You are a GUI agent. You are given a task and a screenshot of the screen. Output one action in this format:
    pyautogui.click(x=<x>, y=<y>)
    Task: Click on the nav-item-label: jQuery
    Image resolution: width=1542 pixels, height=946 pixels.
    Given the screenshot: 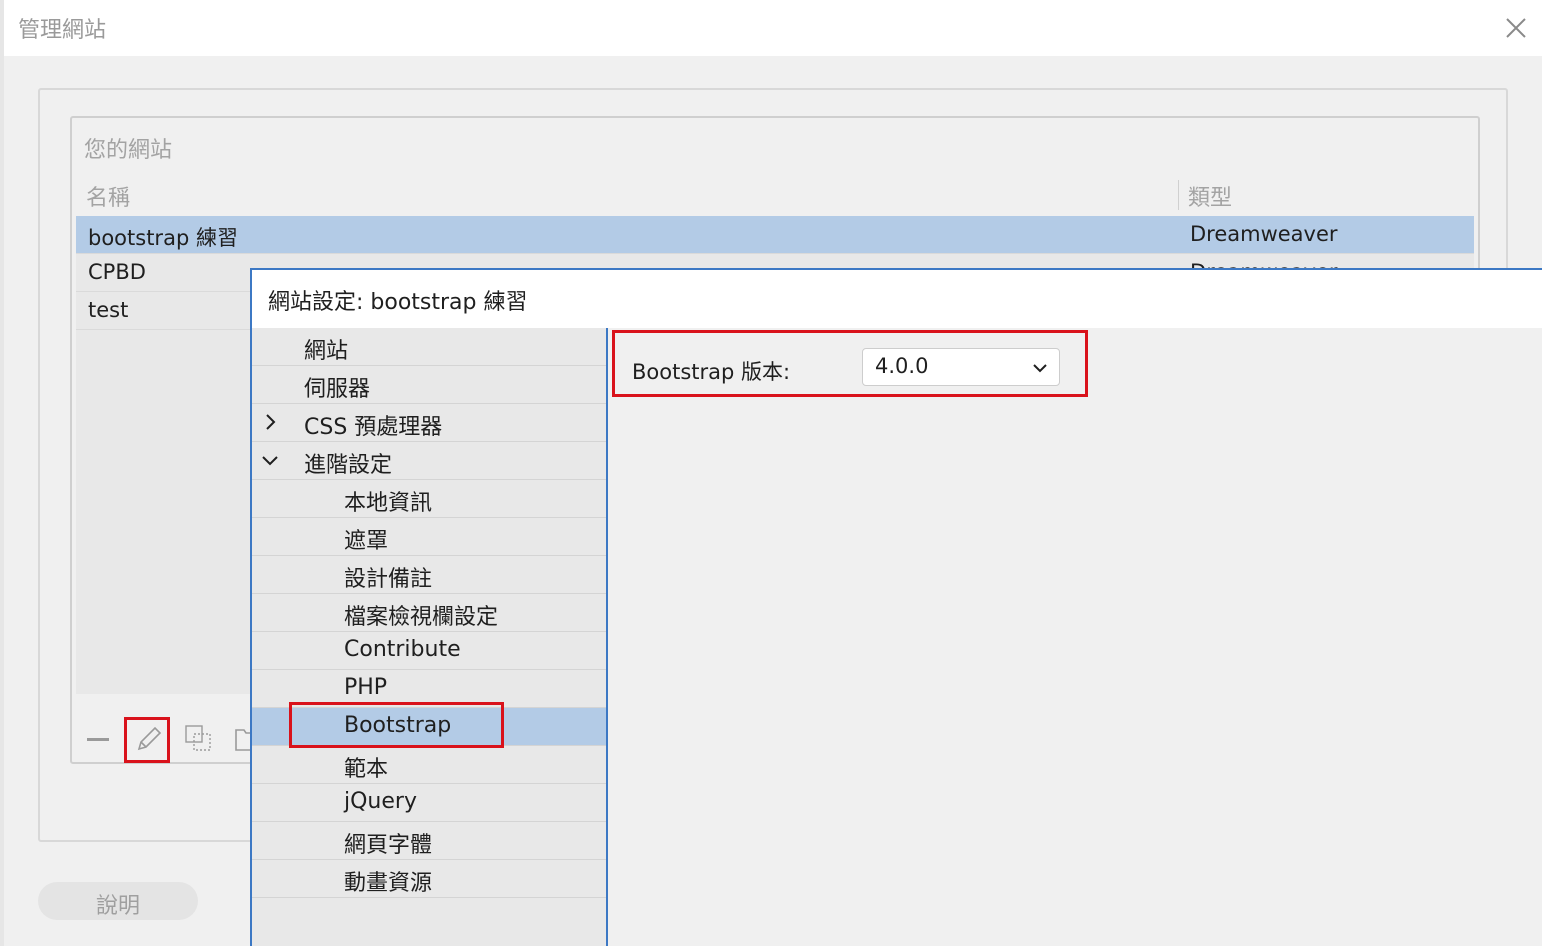 What is the action you would take?
    pyautogui.click(x=380, y=801)
    